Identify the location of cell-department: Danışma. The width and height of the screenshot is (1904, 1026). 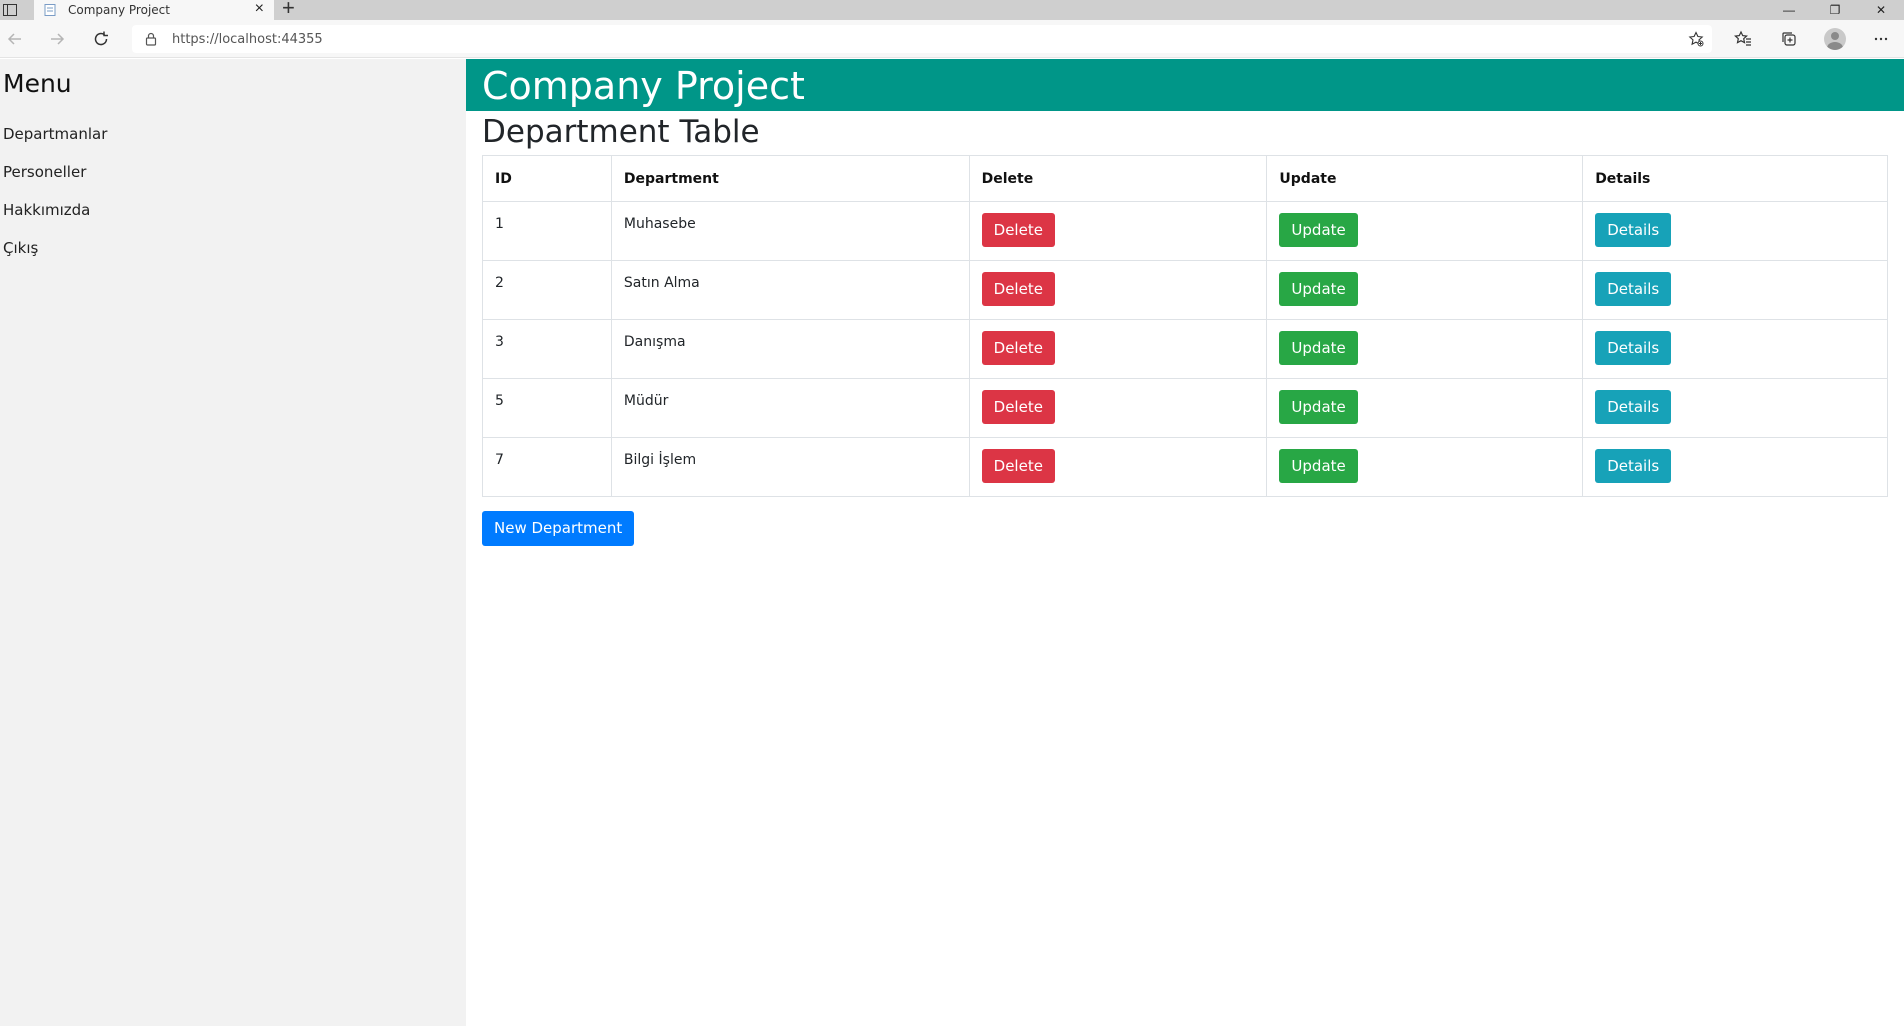
(790, 349).